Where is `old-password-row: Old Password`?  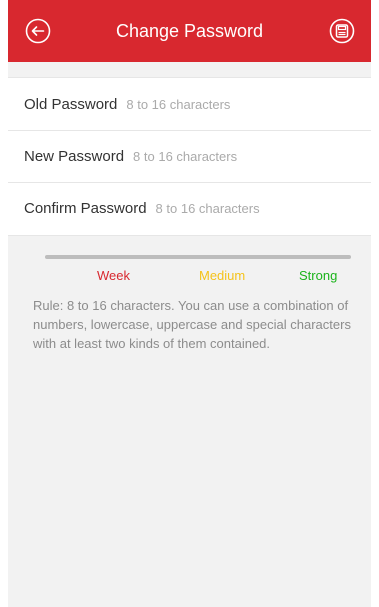 old-password-row: Old Password is located at coordinates (189, 104).